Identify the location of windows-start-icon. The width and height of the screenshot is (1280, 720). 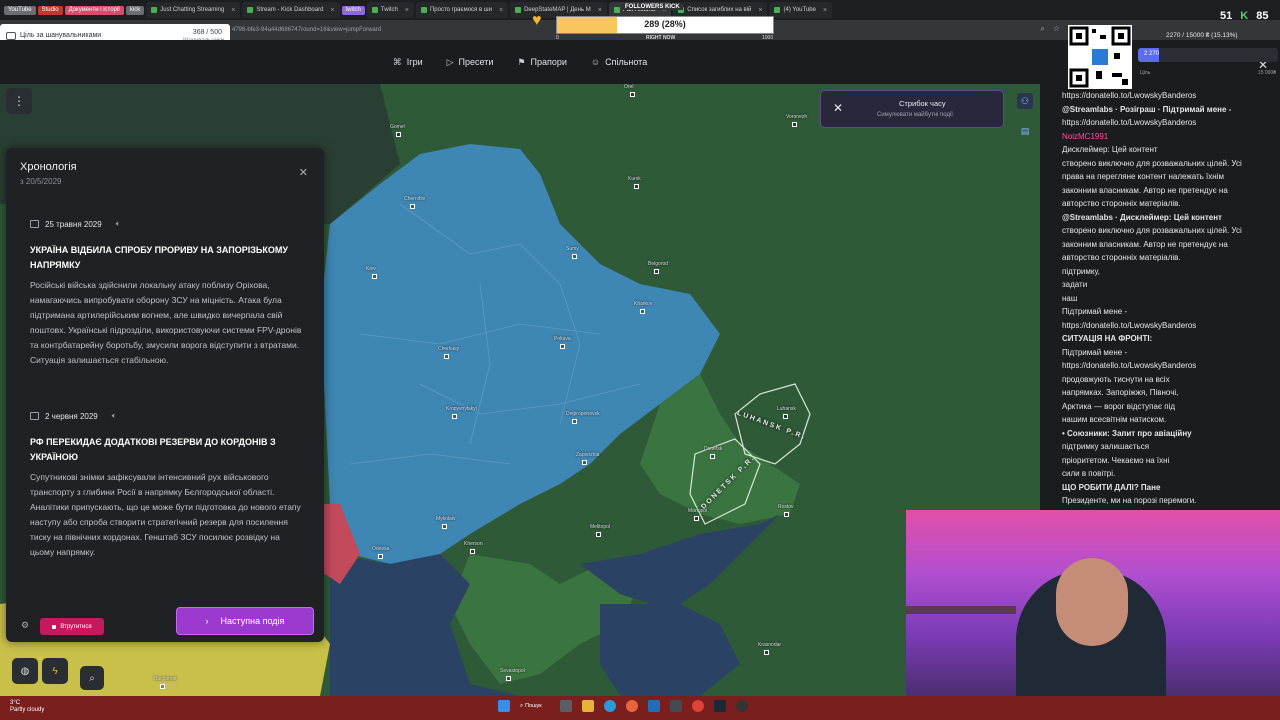
(504, 706).